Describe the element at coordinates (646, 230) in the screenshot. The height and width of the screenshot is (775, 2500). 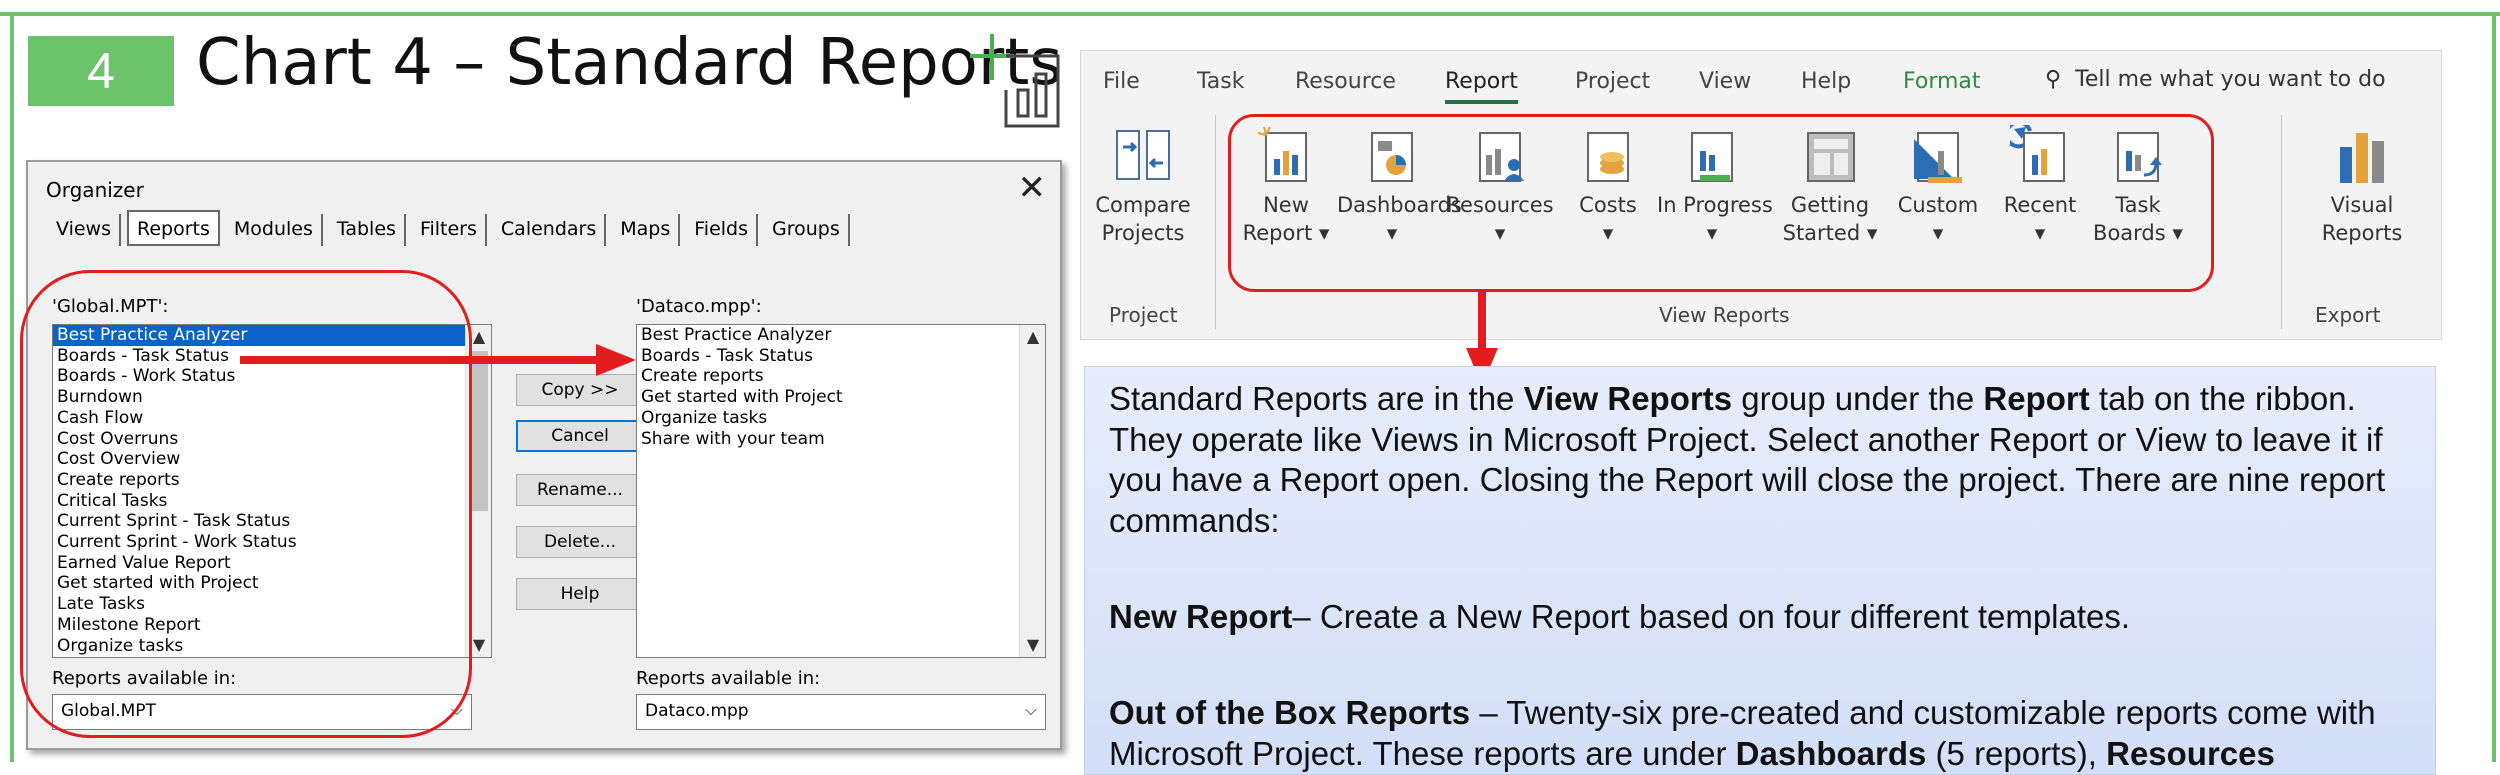
I see `tab-maps: Maps` at that location.